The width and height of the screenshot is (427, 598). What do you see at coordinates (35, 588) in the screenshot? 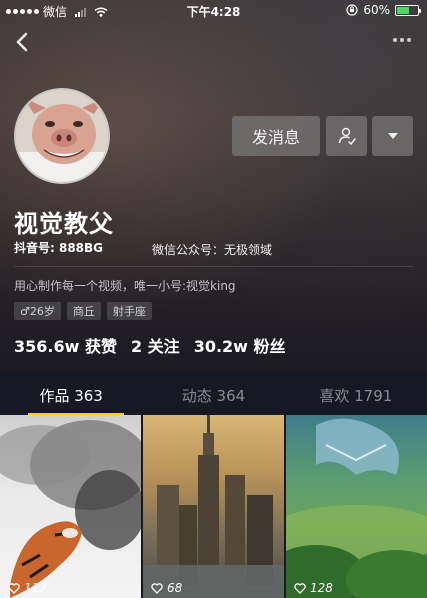
I see `video-likes-count: 117` at bounding box center [35, 588].